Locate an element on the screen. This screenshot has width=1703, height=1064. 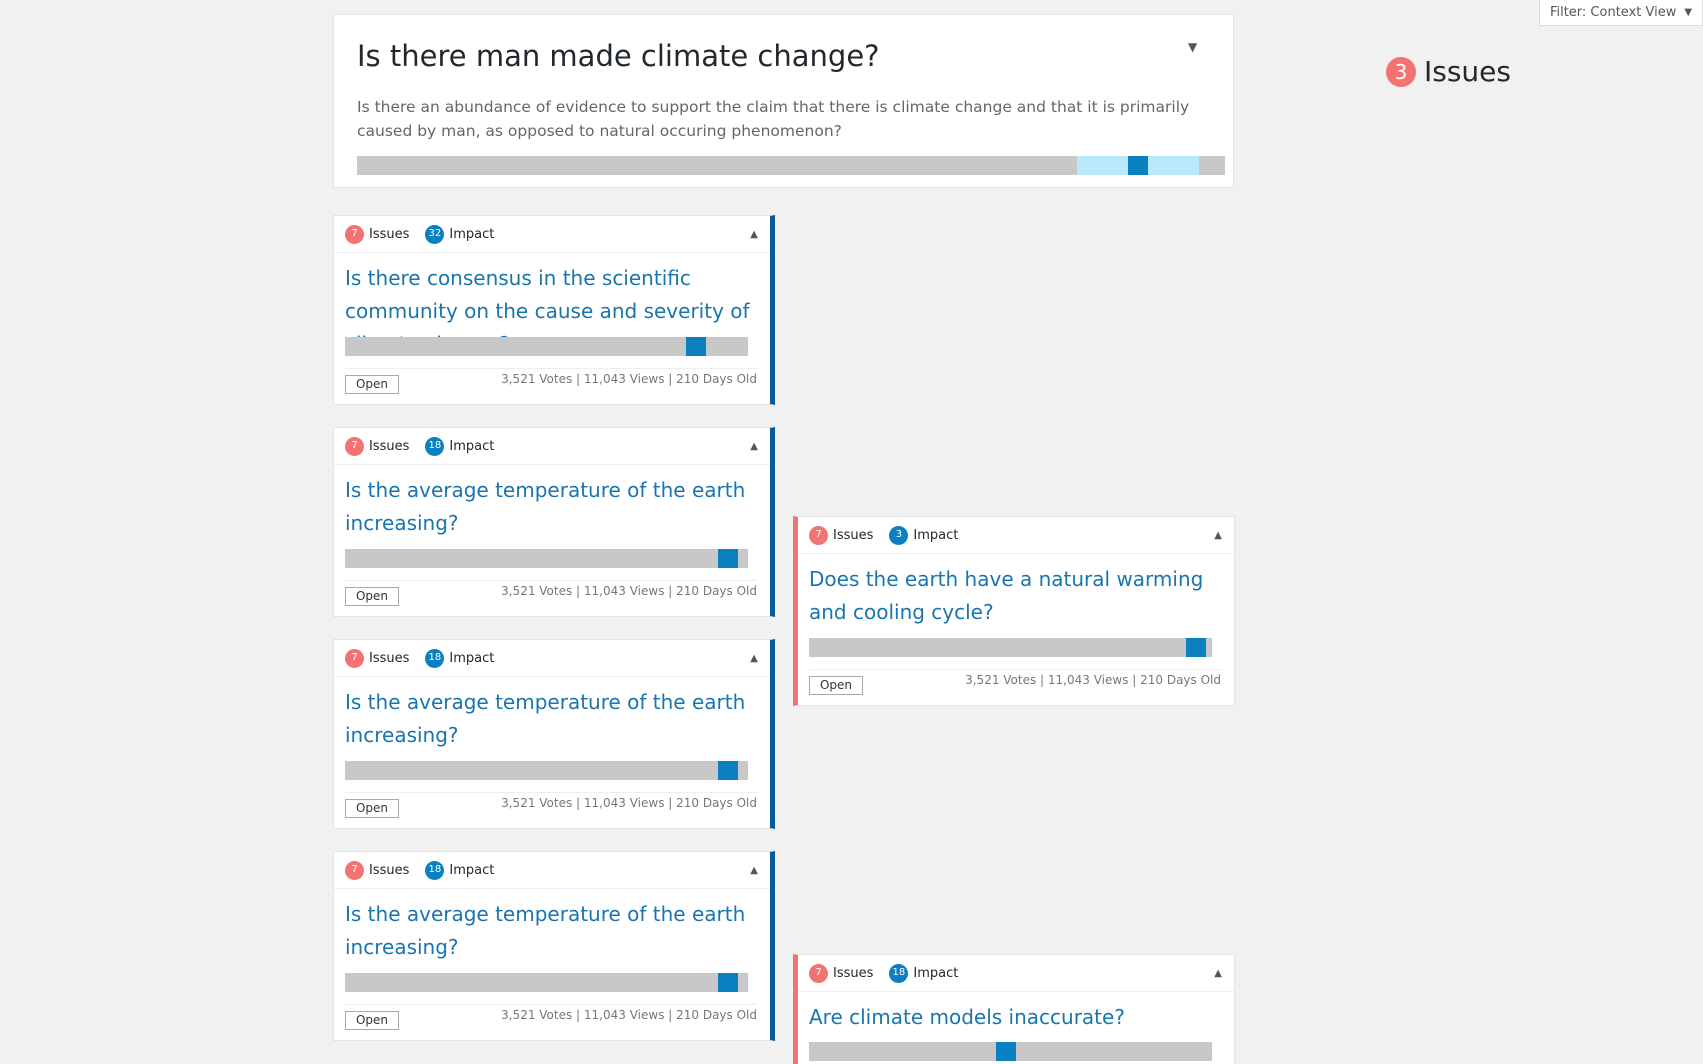
impact-indicator: 3 Impact is located at coordinates (924, 535).